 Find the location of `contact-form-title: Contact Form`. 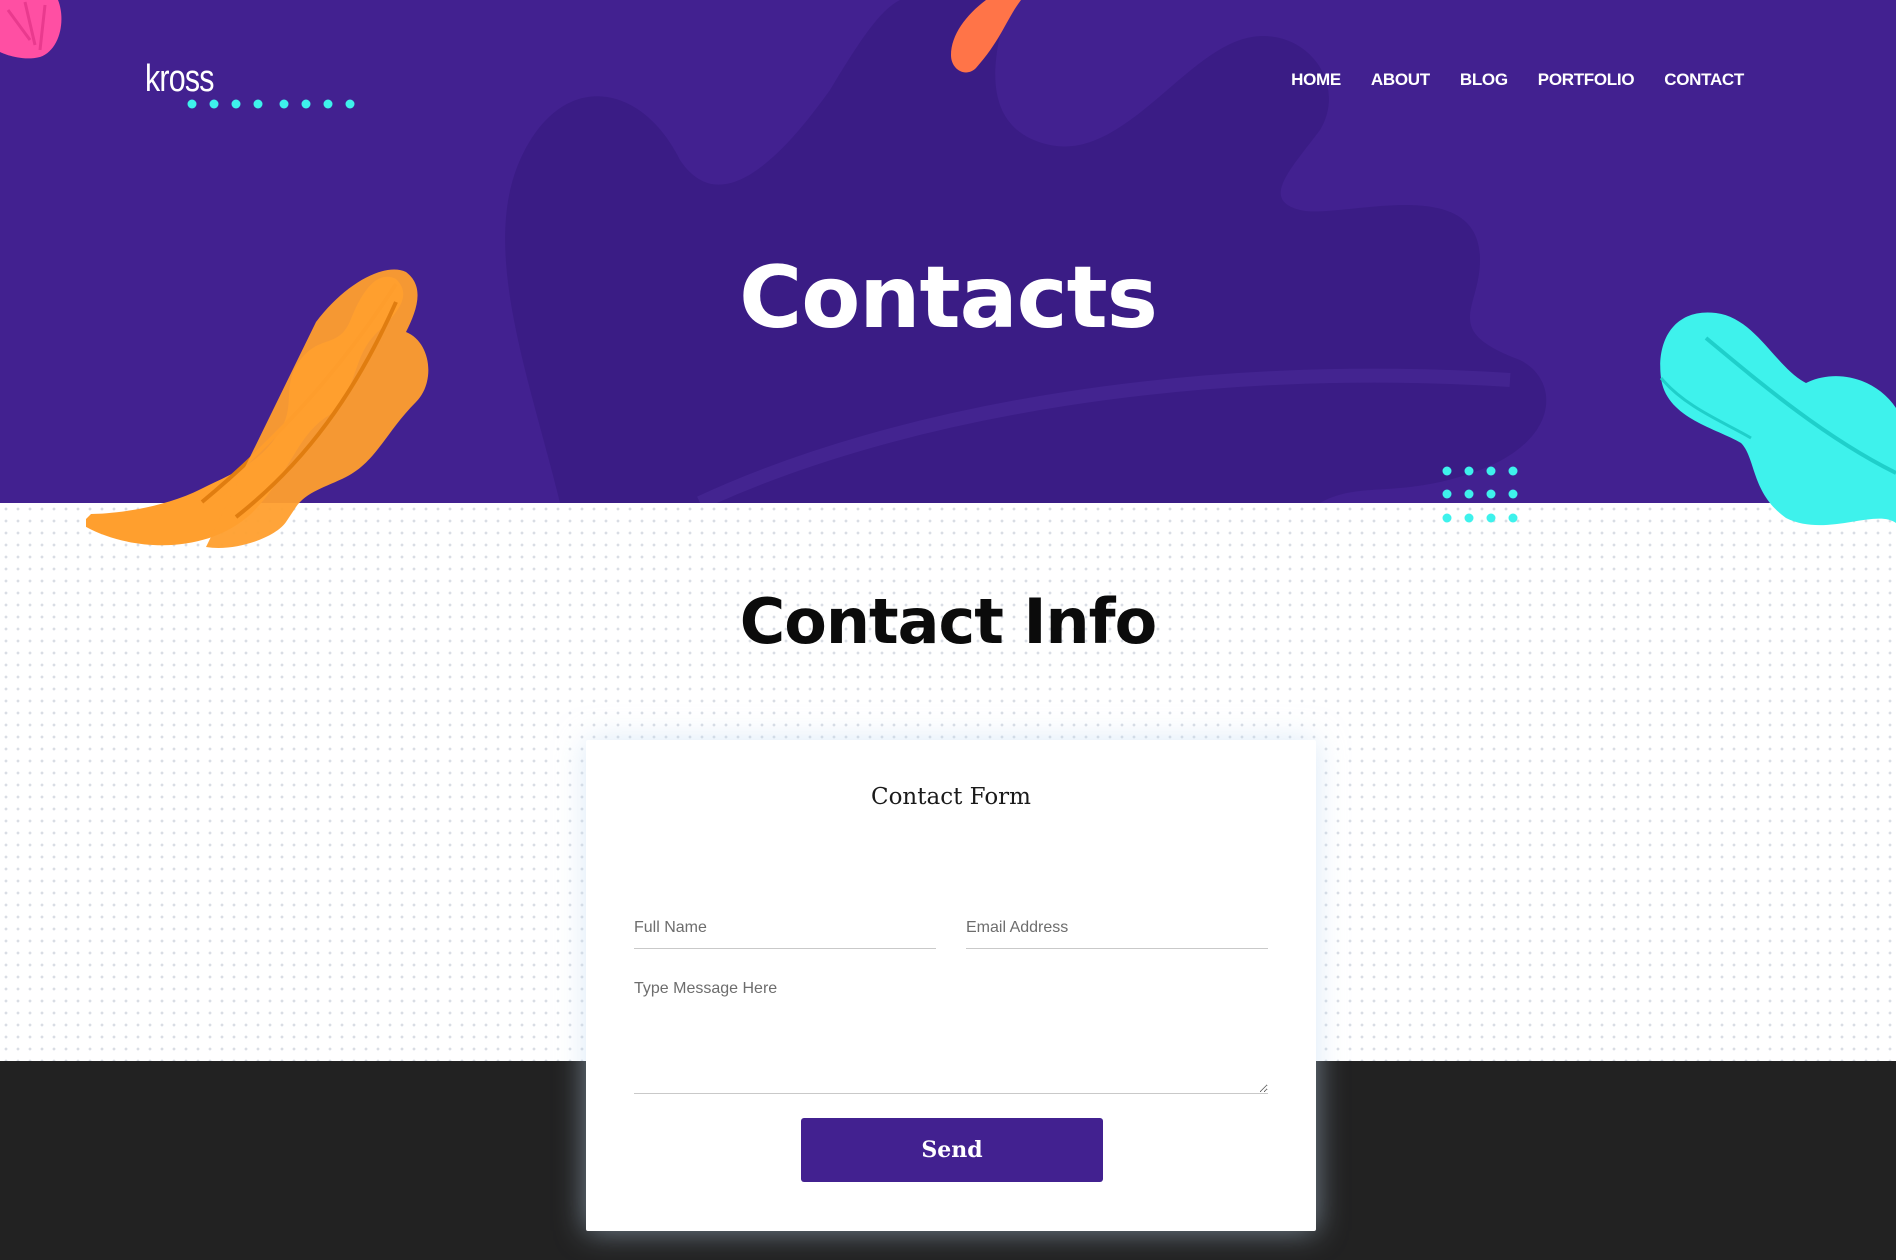

contact-form-title: Contact Form is located at coordinates (950, 797).